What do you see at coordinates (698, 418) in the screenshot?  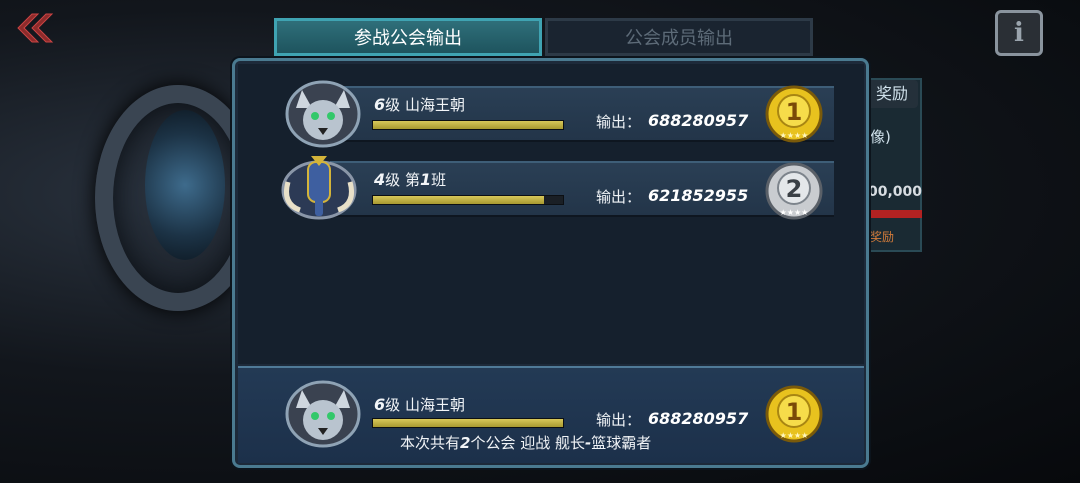 I see `my-output-value: 688280957` at bounding box center [698, 418].